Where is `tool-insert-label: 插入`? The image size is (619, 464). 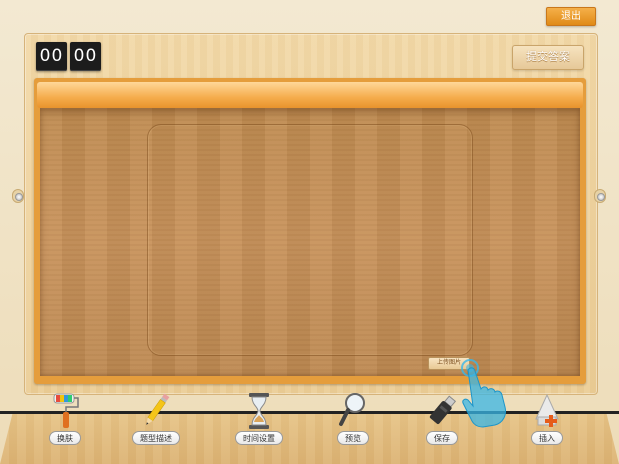 tool-insert-label: 插入 is located at coordinates (547, 438).